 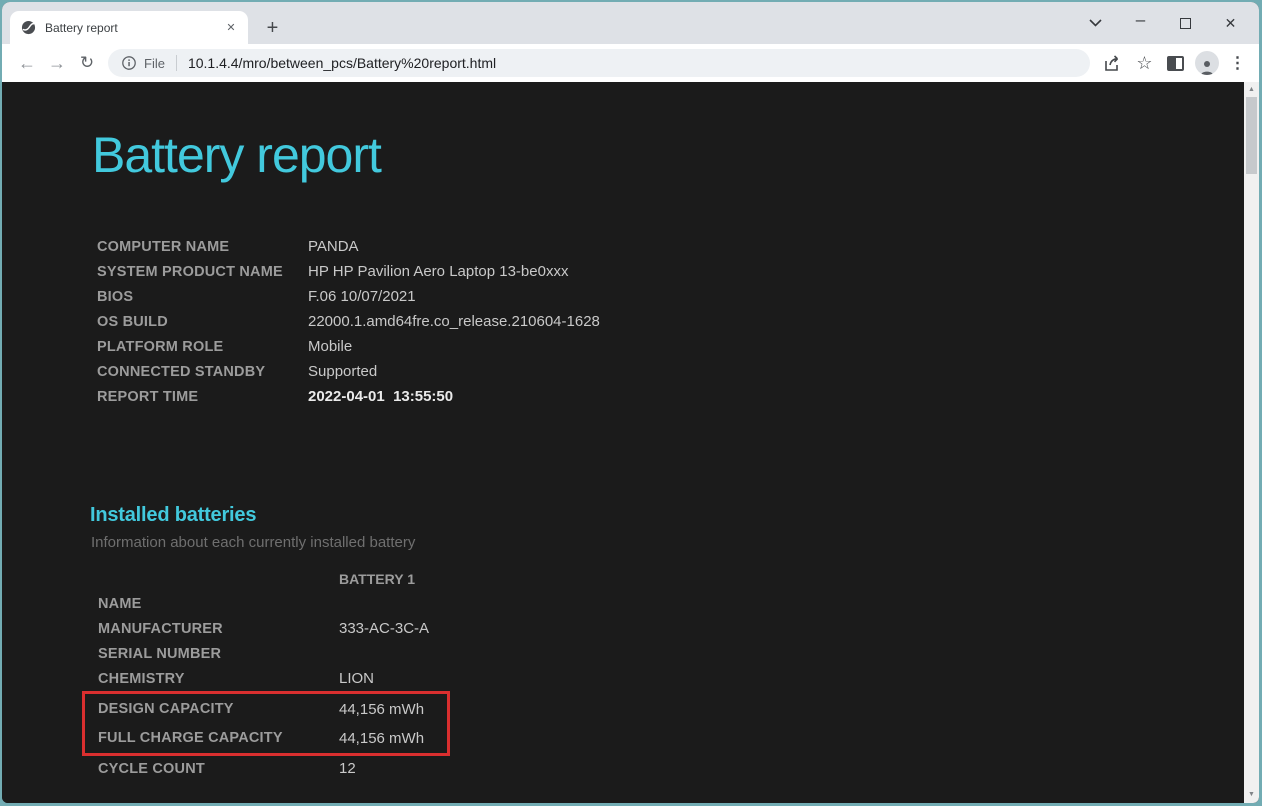 I want to click on url-scheme-label: File, so click(x=154, y=63).